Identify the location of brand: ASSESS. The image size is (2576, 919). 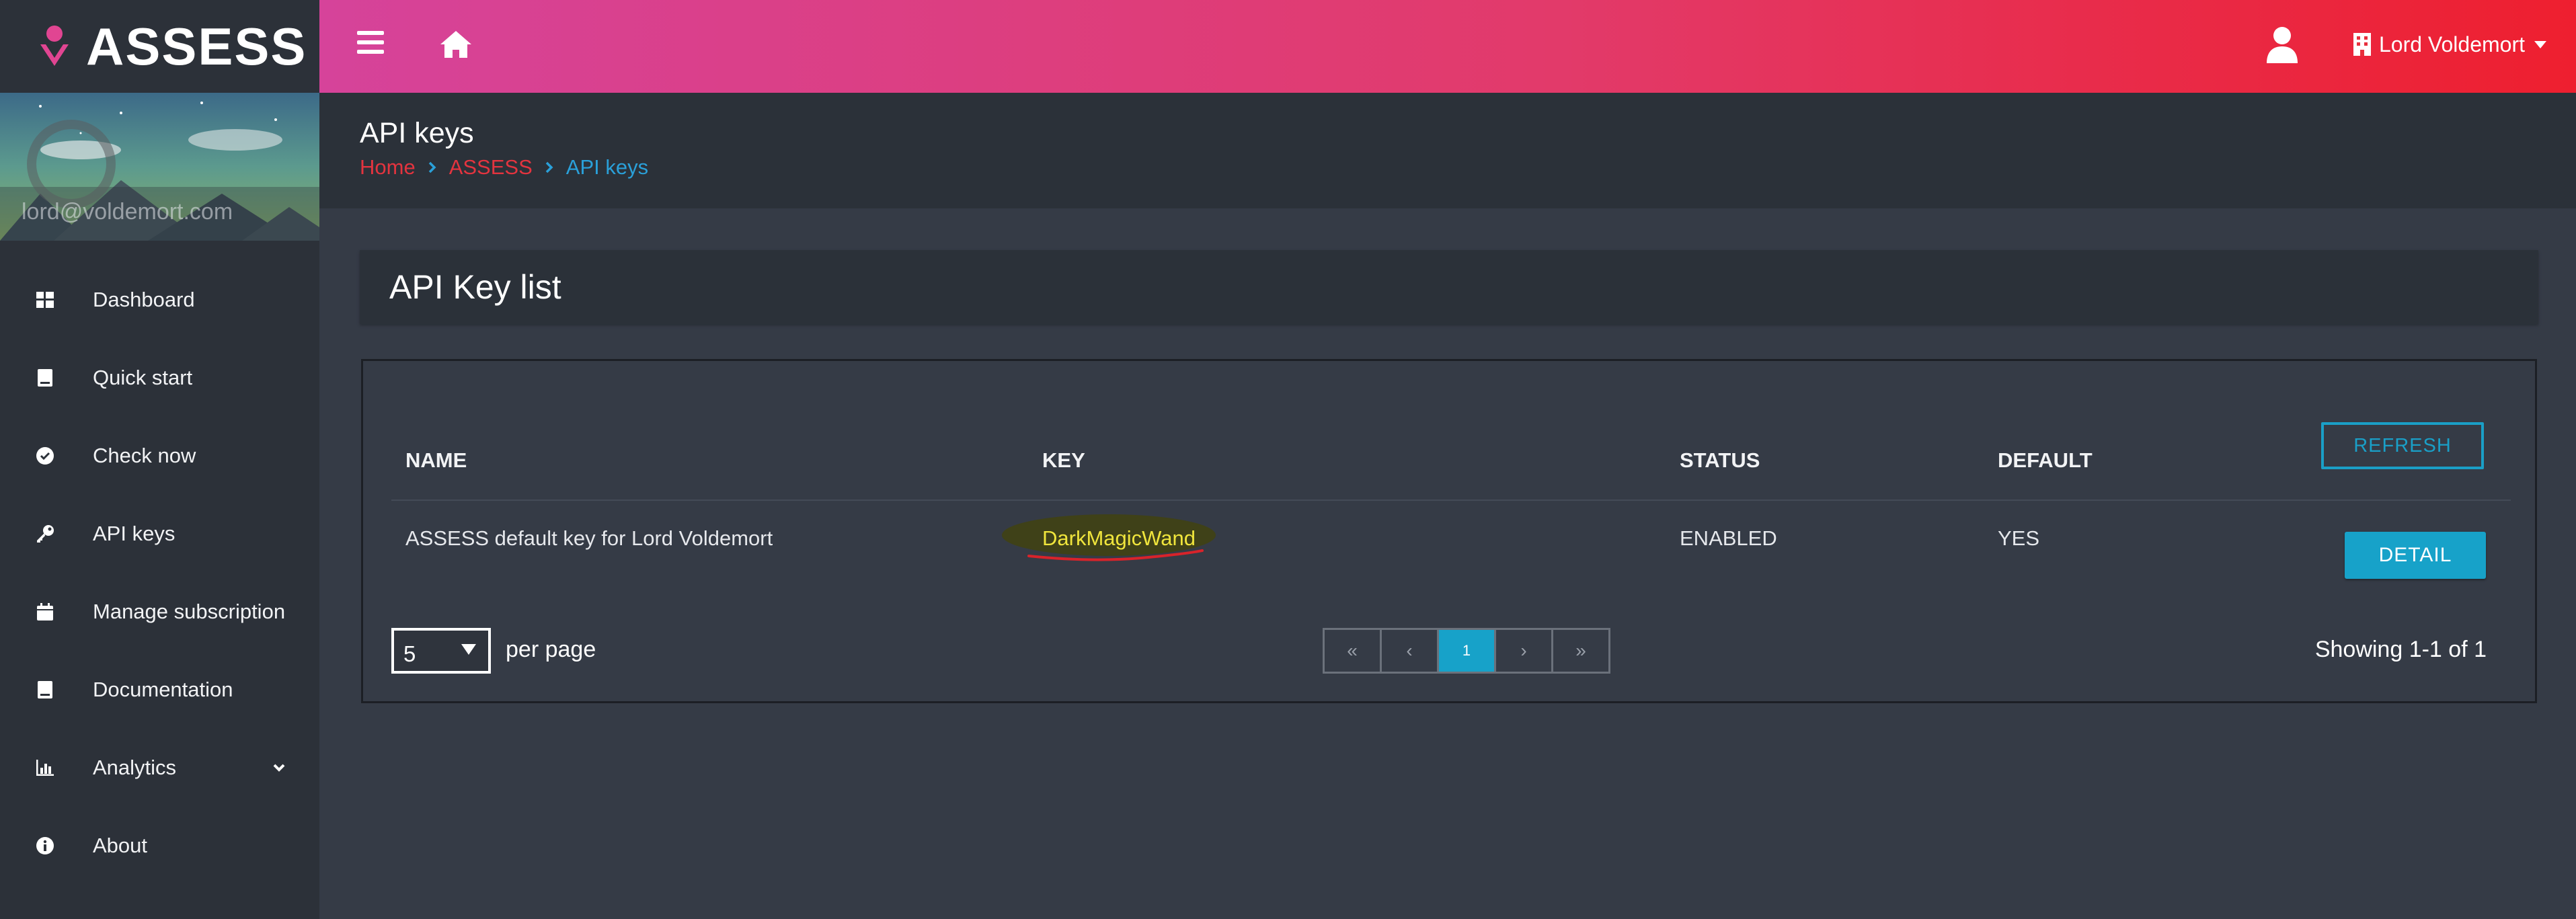
(159, 47).